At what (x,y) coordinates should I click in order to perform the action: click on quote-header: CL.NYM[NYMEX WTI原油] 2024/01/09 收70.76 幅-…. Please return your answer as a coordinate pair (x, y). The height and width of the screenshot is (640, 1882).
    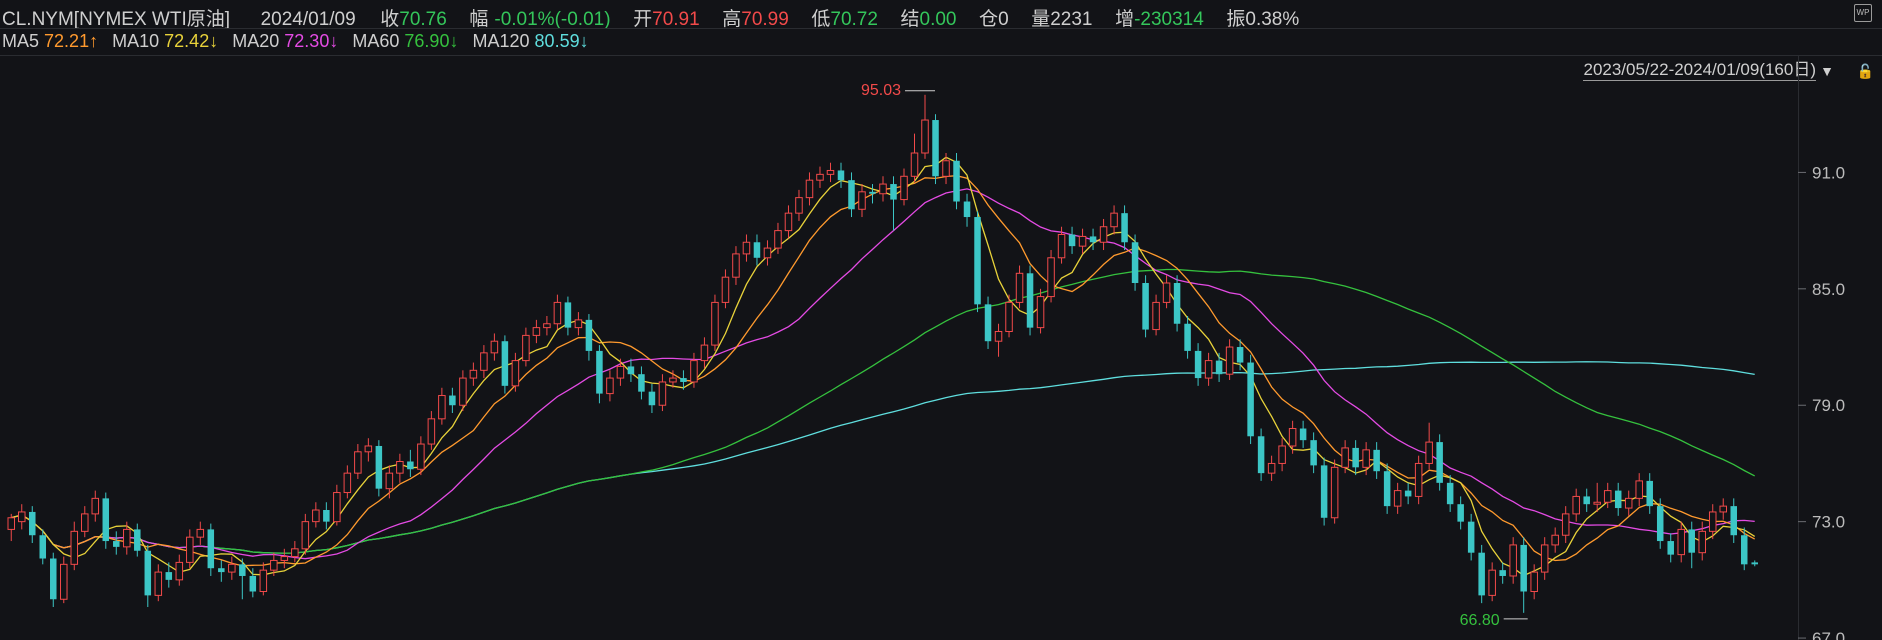
    Looking at the image, I should click on (941, 15).